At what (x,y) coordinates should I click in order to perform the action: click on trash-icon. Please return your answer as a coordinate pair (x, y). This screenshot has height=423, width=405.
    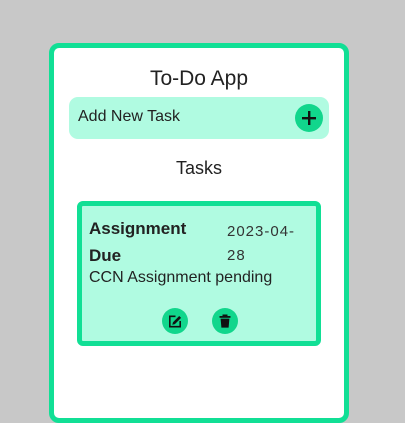
    Looking at the image, I should click on (225, 321).